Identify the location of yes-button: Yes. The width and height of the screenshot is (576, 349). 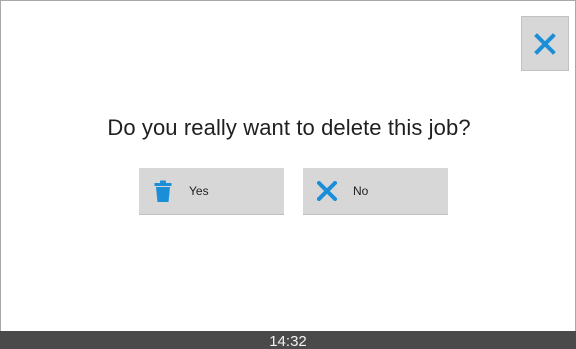
(211, 191).